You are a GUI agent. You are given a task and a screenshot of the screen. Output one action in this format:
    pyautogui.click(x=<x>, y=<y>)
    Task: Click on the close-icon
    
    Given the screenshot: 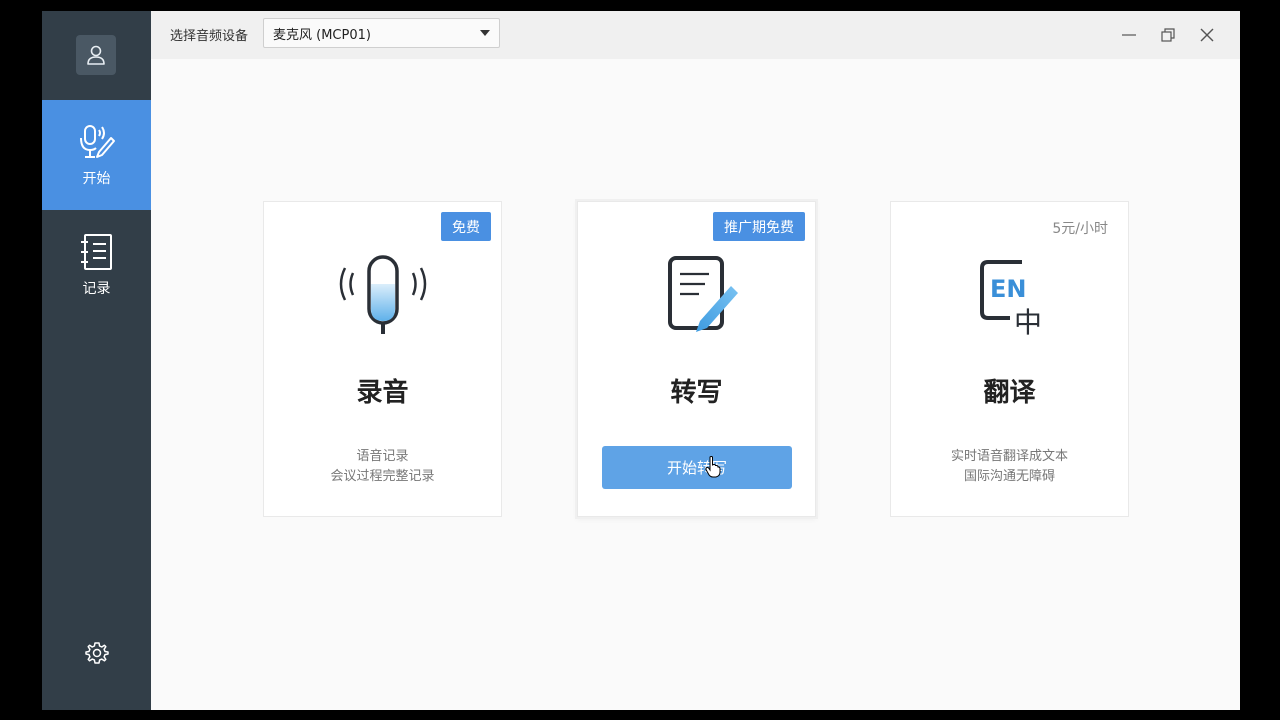 What is the action you would take?
    pyautogui.click(x=1207, y=35)
    